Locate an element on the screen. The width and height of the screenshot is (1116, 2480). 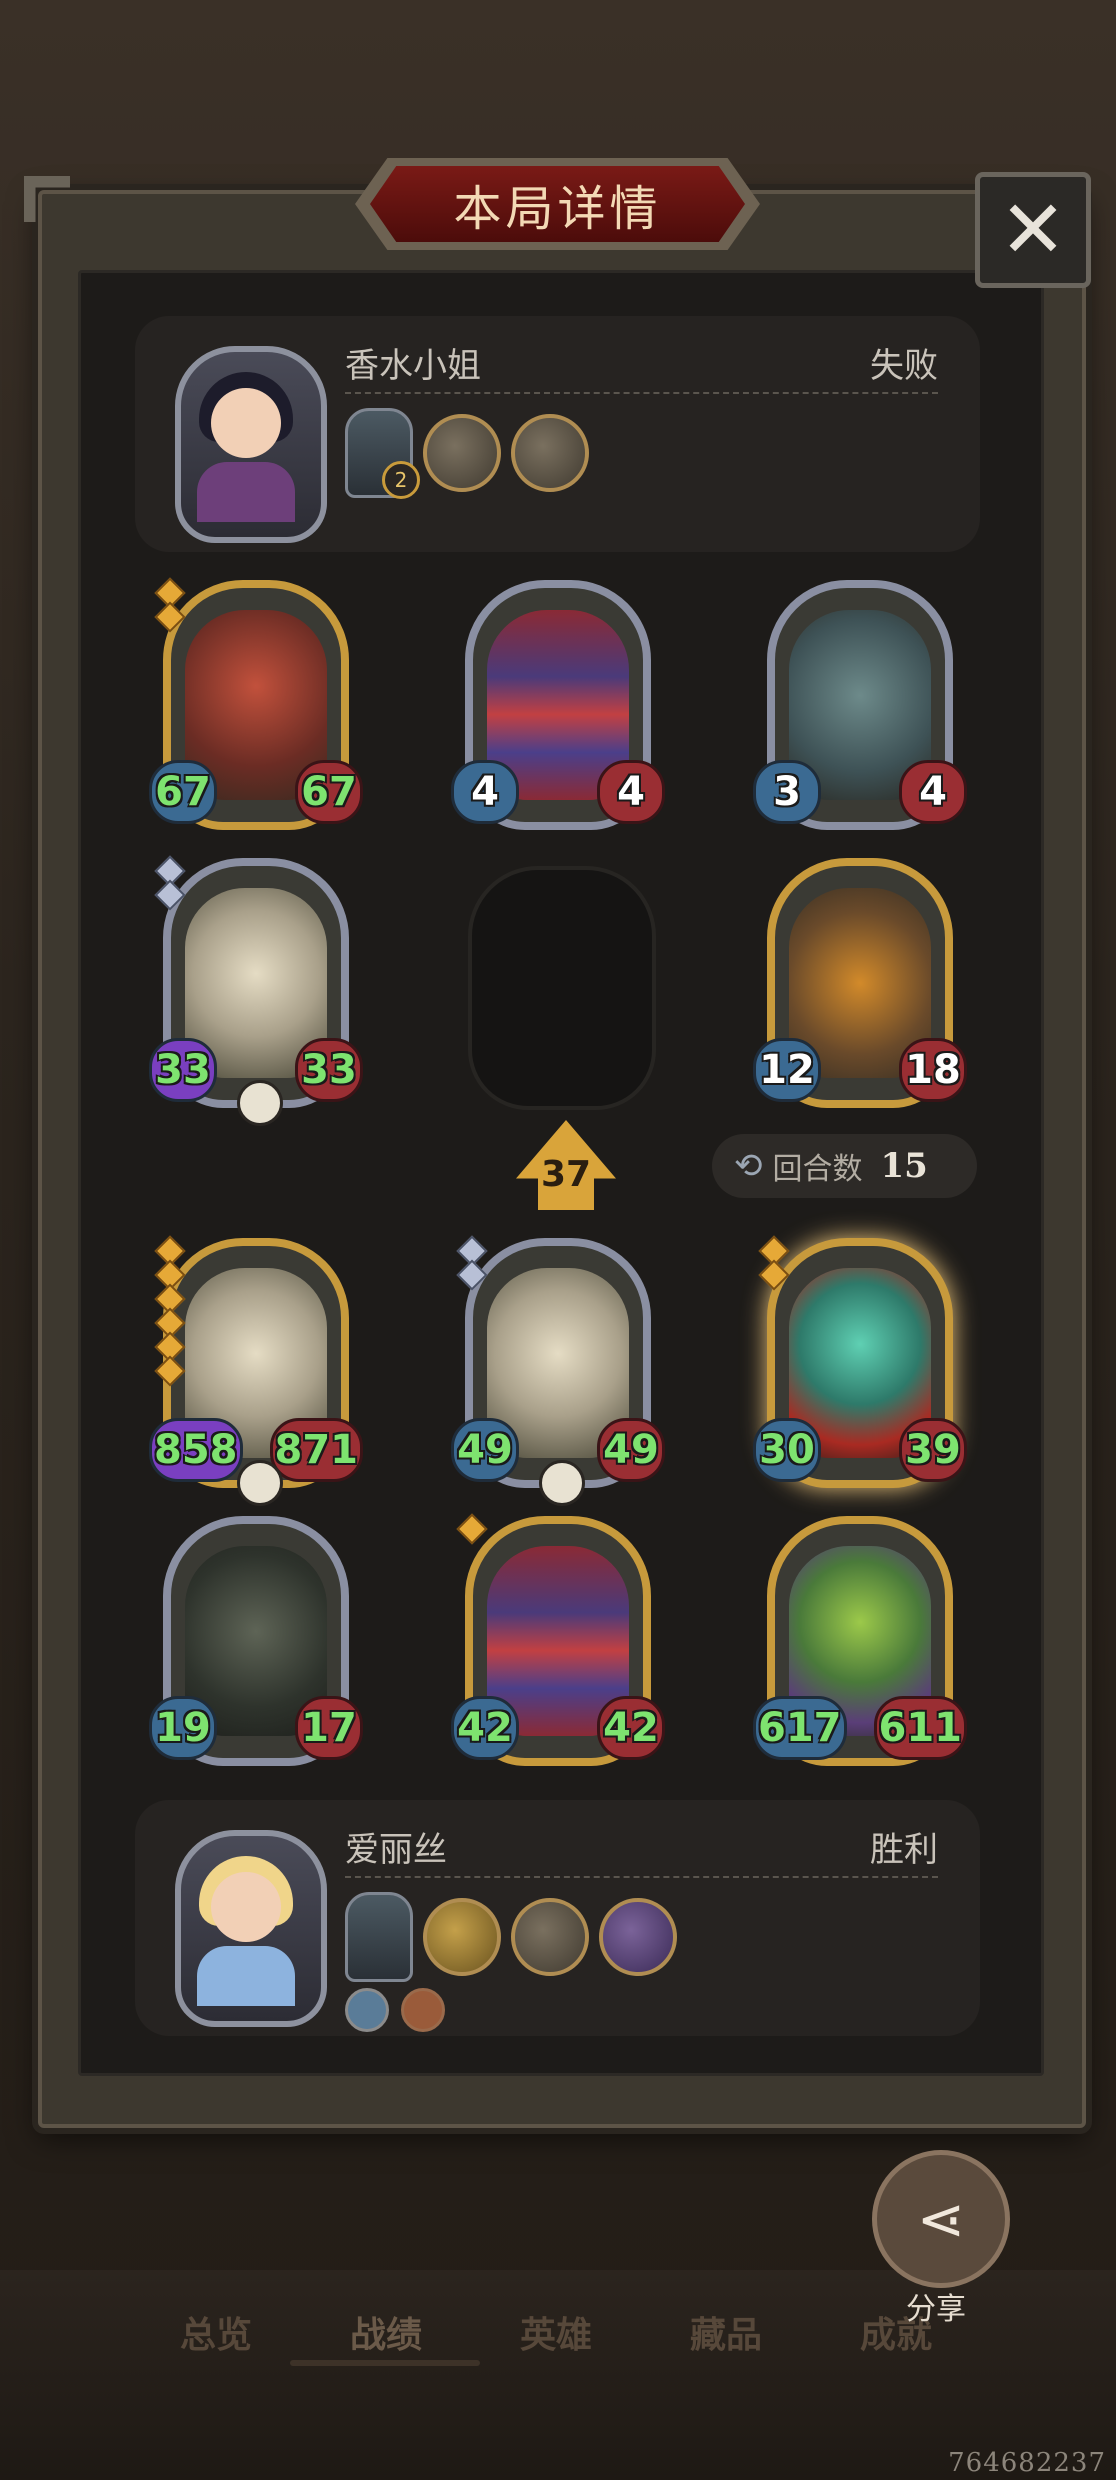
self-result: 胜利 is located at coordinates (904, 1850).